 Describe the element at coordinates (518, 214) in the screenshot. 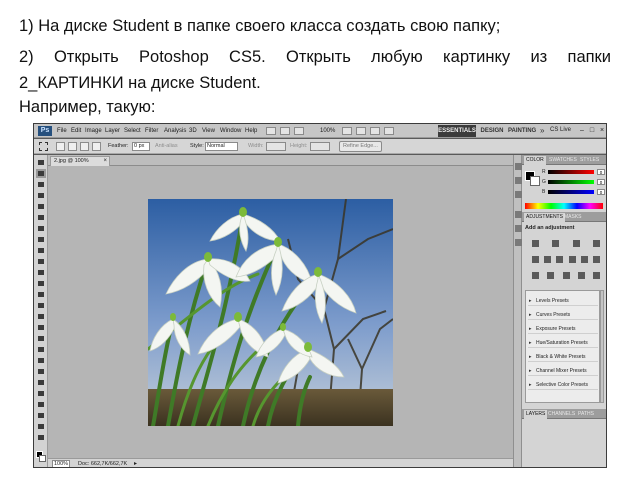

I see `brushes-icon` at that location.